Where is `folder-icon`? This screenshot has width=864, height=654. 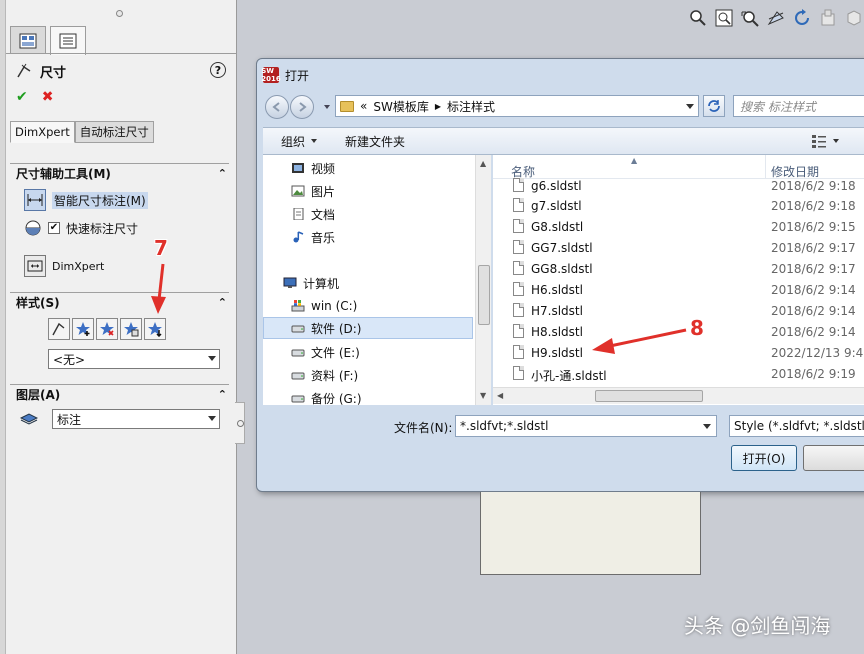
folder-icon is located at coordinates (347, 106).